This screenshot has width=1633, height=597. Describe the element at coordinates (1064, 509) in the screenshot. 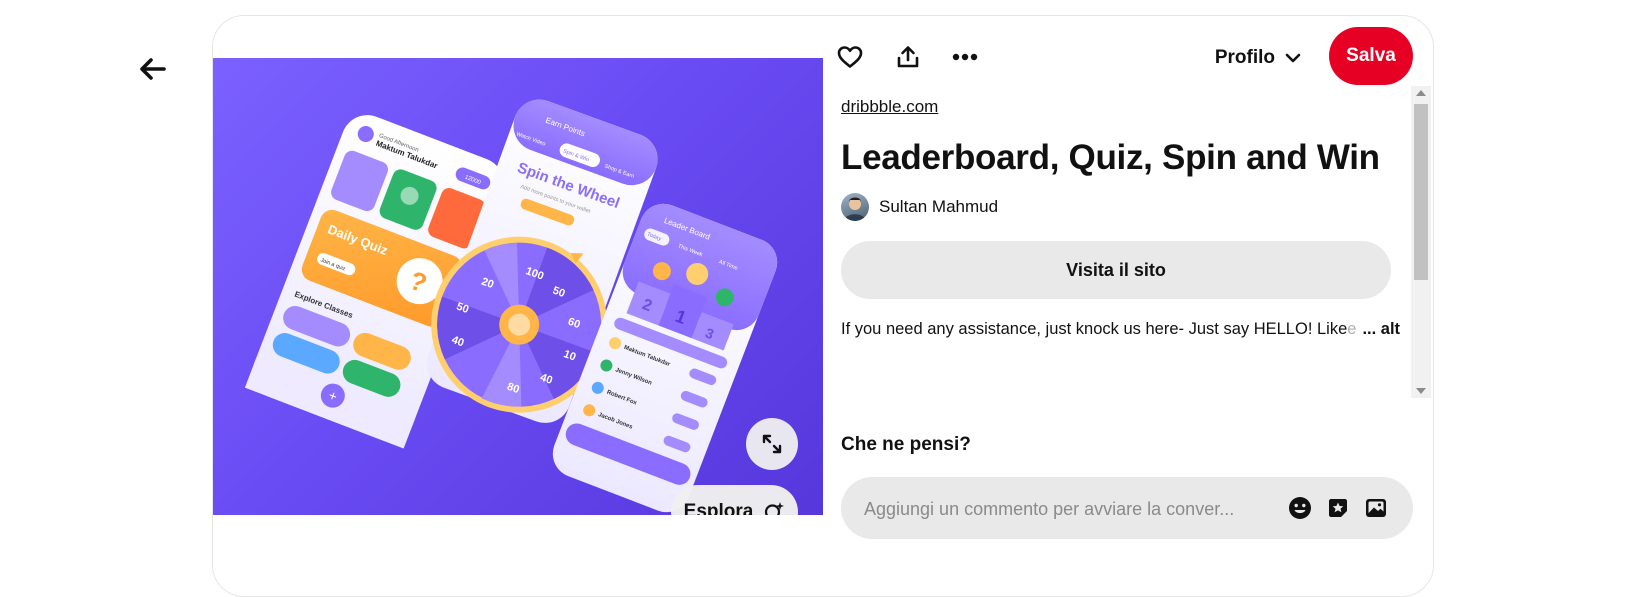

I see `comment-input` at that location.